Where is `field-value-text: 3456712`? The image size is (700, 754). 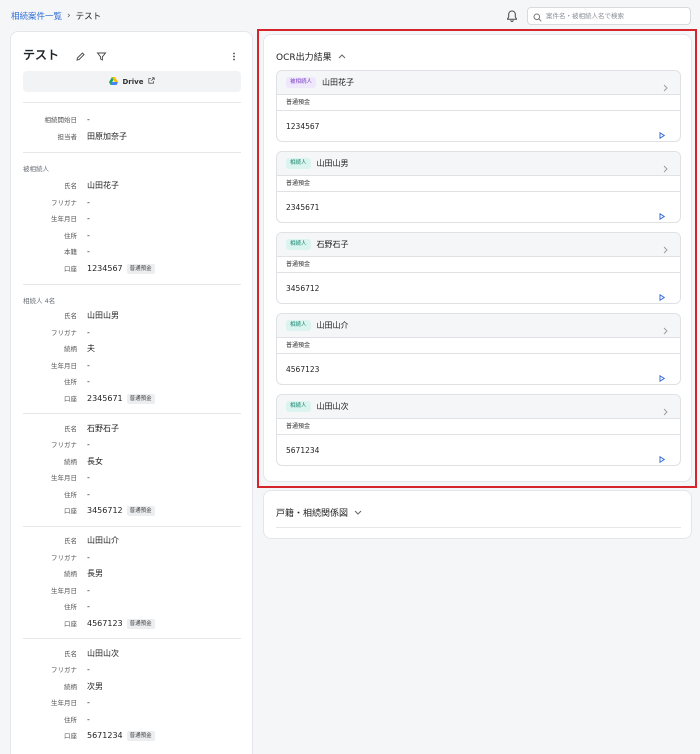
field-value-text: 3456712 is located at coordinates (105, 510).